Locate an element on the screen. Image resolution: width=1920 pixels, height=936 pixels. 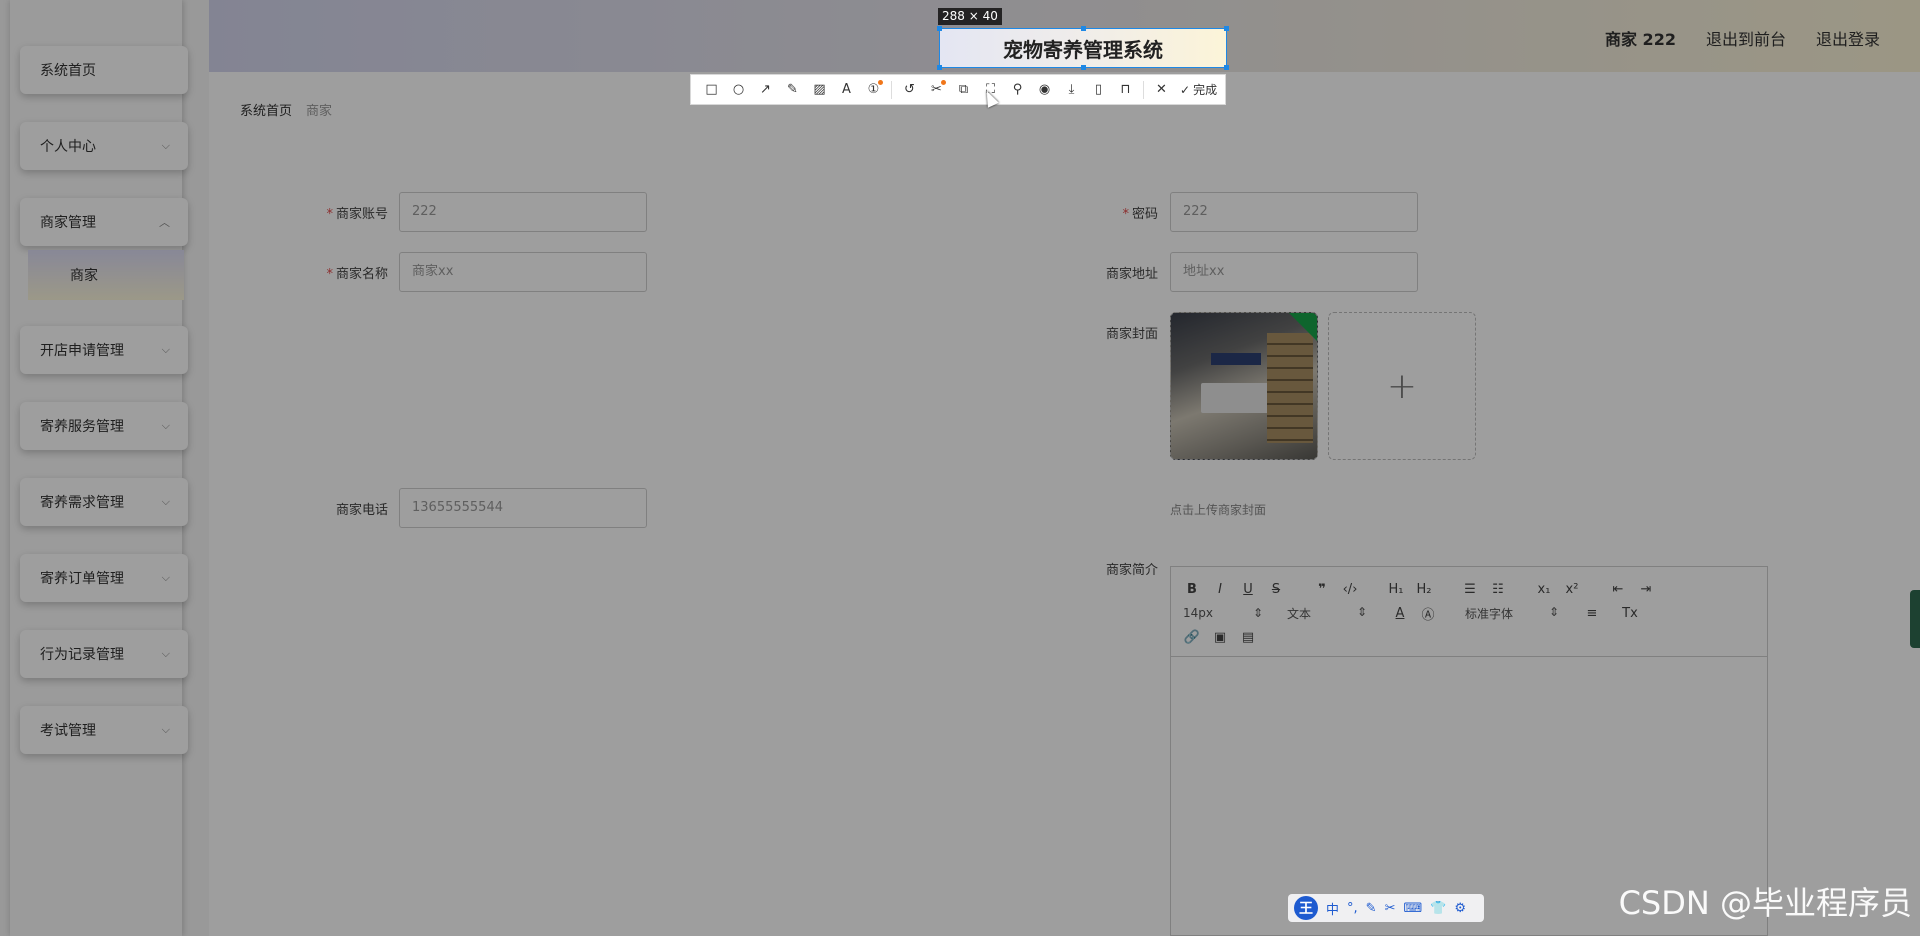
sidebar-item-boarding-demand: 寄养需求管理 ⌵ is located at coordinates (104, 502).